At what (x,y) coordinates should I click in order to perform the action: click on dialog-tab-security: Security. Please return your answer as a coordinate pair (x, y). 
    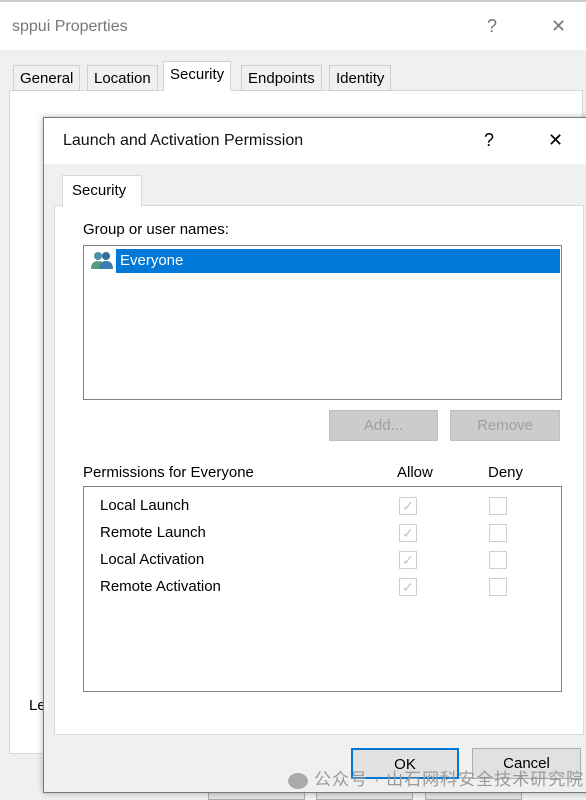
    Looking at the image, I should click on (102, 191).